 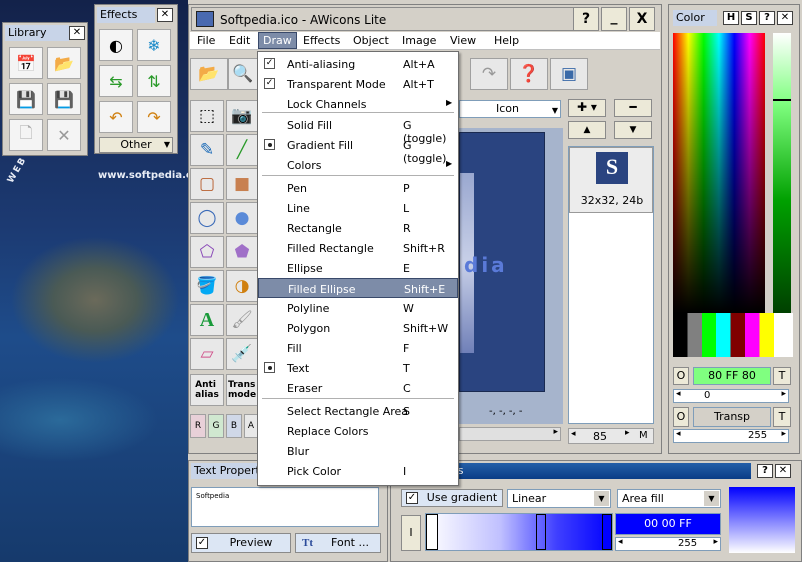 I want to click on menu-item-fill: Fill F, so click(x=358, y=348).